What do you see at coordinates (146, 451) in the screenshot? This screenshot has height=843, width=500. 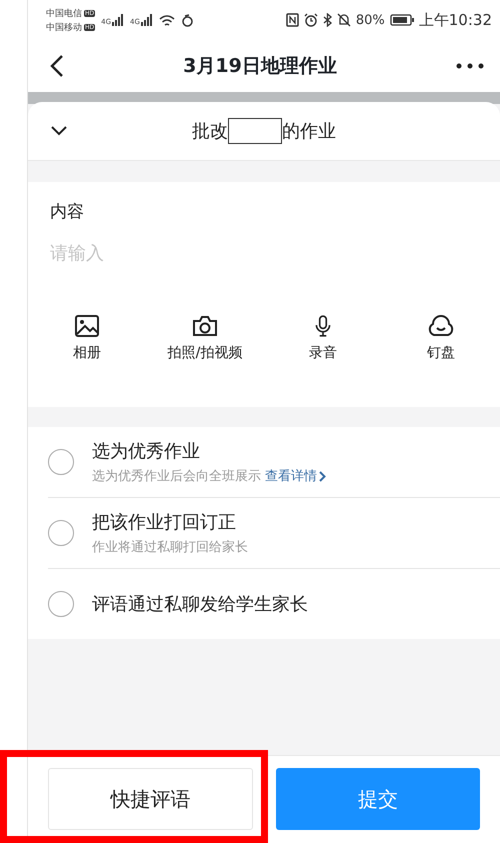 I see `option-title: 选为优秀作业` at bounding box center [146, 451].